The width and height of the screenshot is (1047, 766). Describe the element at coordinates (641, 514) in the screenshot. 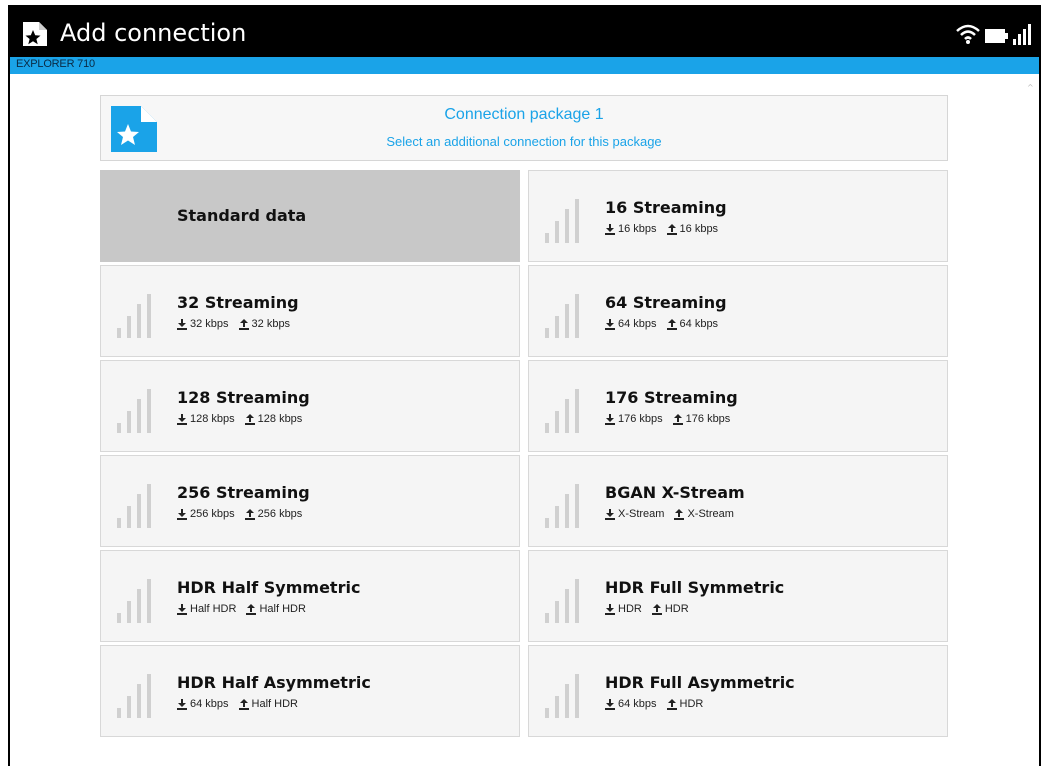

I see `download-rate: X-Stream` at that location.